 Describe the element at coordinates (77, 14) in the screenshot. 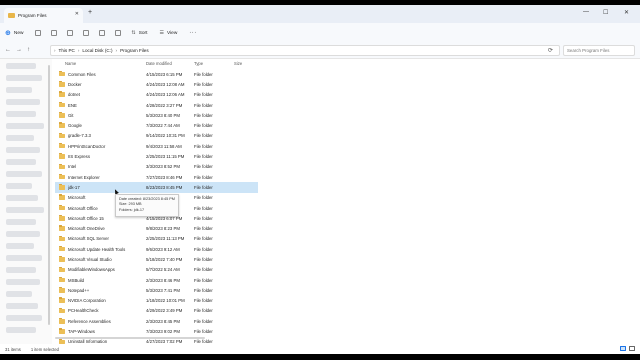

I see `close-tab-icon: ✕` at that location.